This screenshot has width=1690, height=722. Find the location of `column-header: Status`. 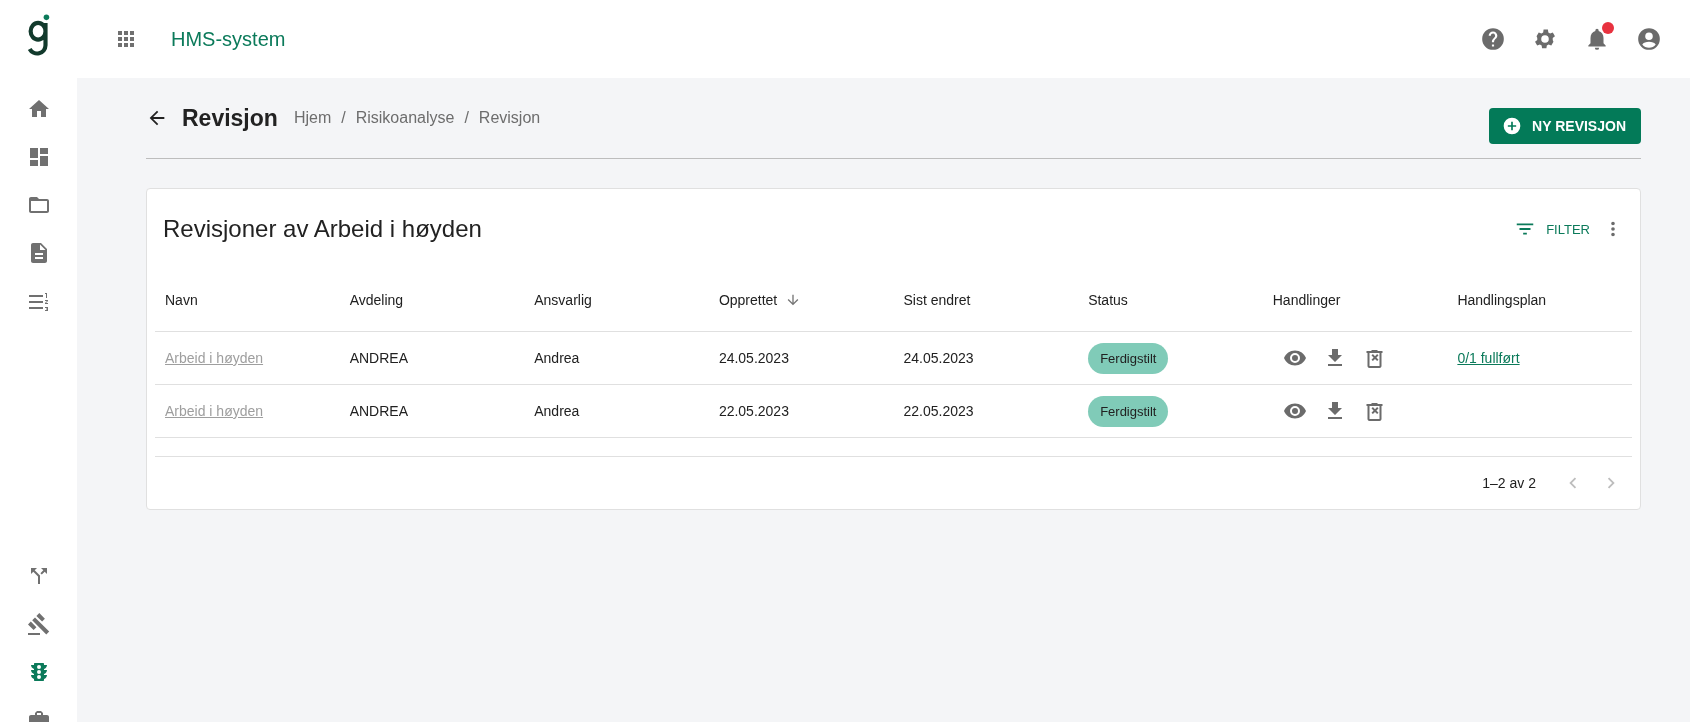

column-header: Status is located at coordinates (1108, 300).